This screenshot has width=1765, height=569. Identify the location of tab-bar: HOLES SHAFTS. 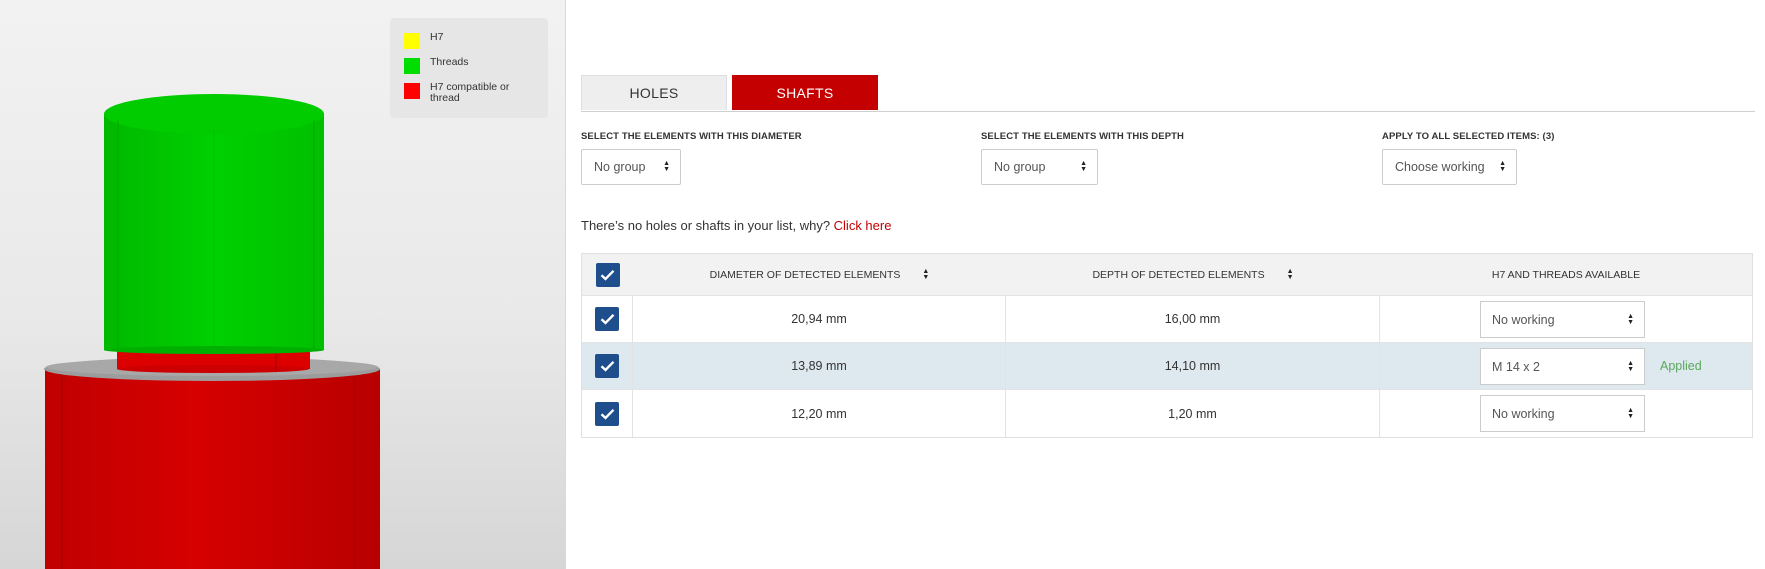
(1168, 93).